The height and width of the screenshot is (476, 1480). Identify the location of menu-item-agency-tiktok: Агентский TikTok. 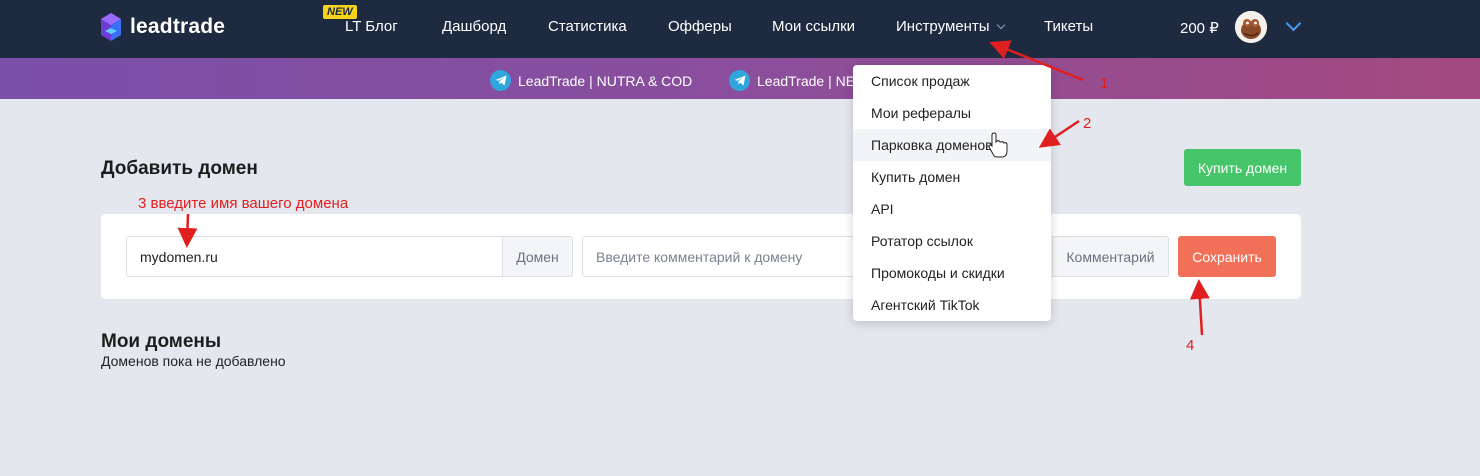
(952, 305).